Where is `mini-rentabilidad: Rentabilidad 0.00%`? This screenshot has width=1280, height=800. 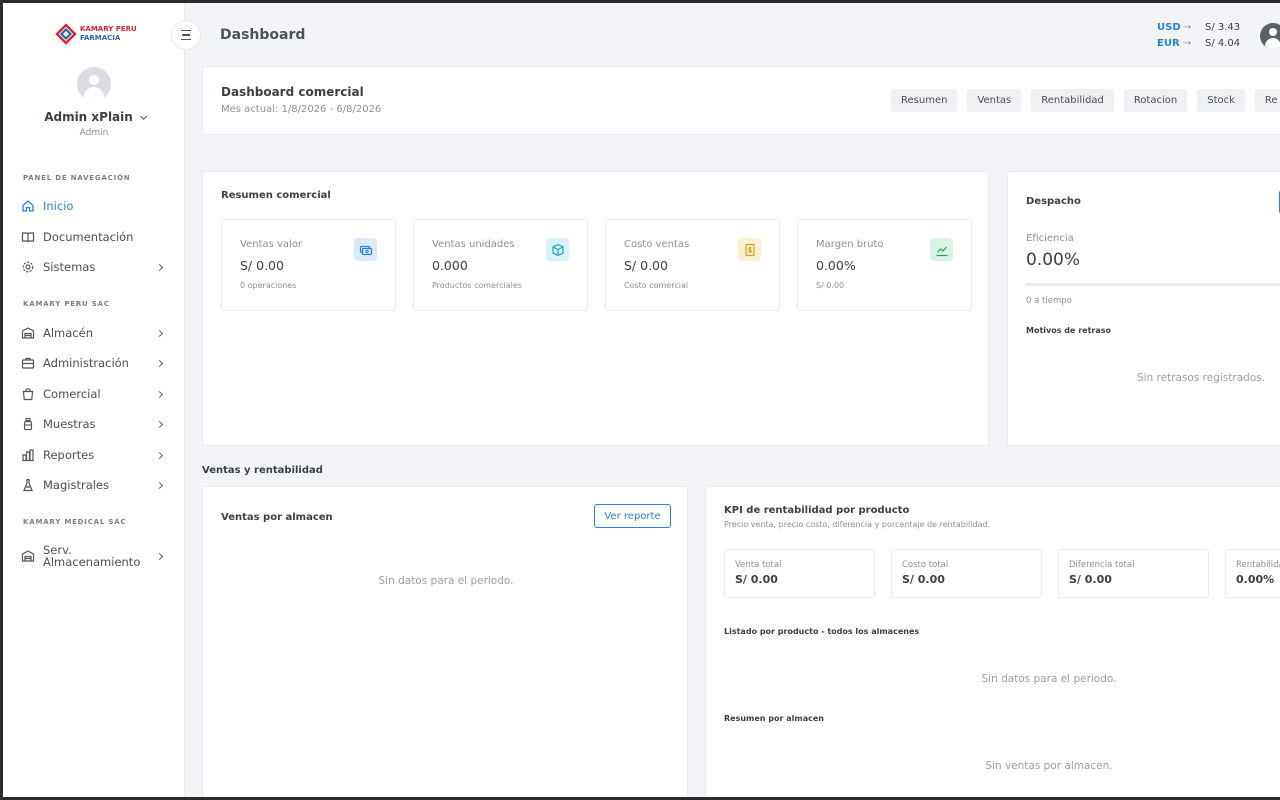 mini-rentabilidad: Rentabilidad 0.00% is located at coordinates (1252, 573).